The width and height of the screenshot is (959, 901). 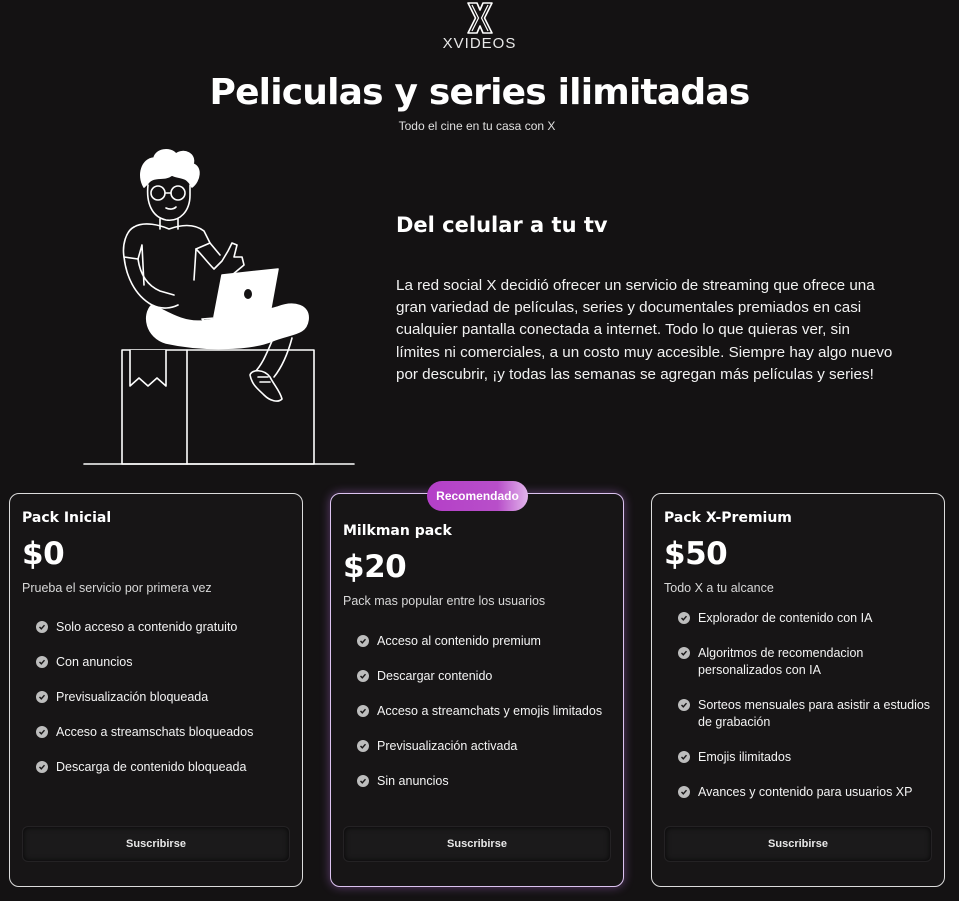 What do you see at coordinates (117, 588) in the screenshot?
I see `plan-description: Prueba el servicio por primera vez` at bounding box center [117, 588].